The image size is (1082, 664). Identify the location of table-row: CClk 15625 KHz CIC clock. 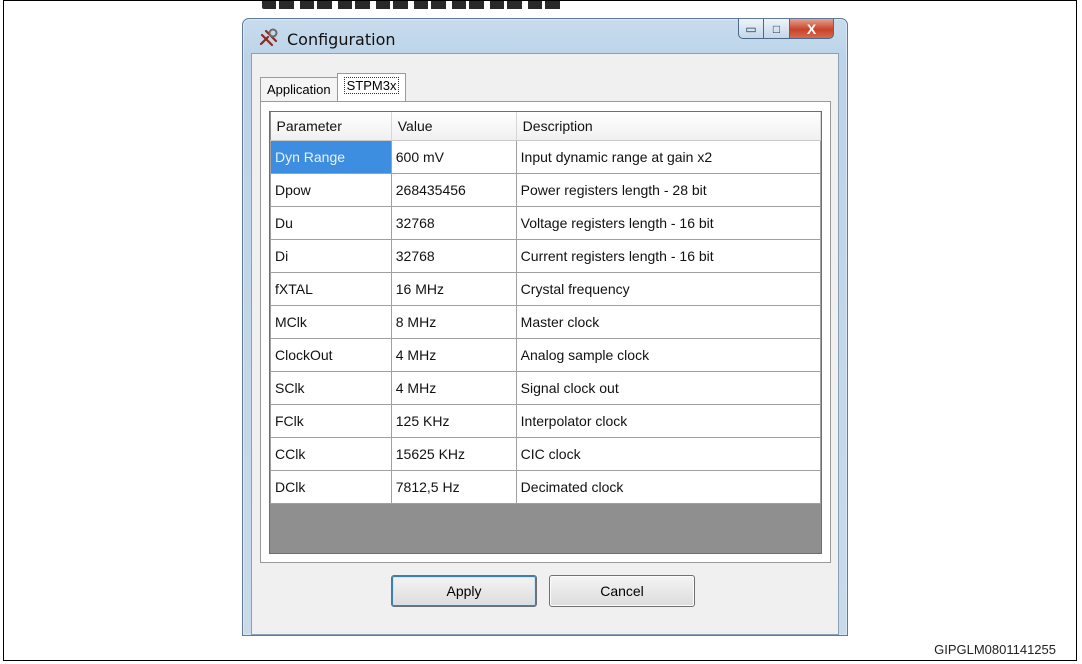
(545, 454).